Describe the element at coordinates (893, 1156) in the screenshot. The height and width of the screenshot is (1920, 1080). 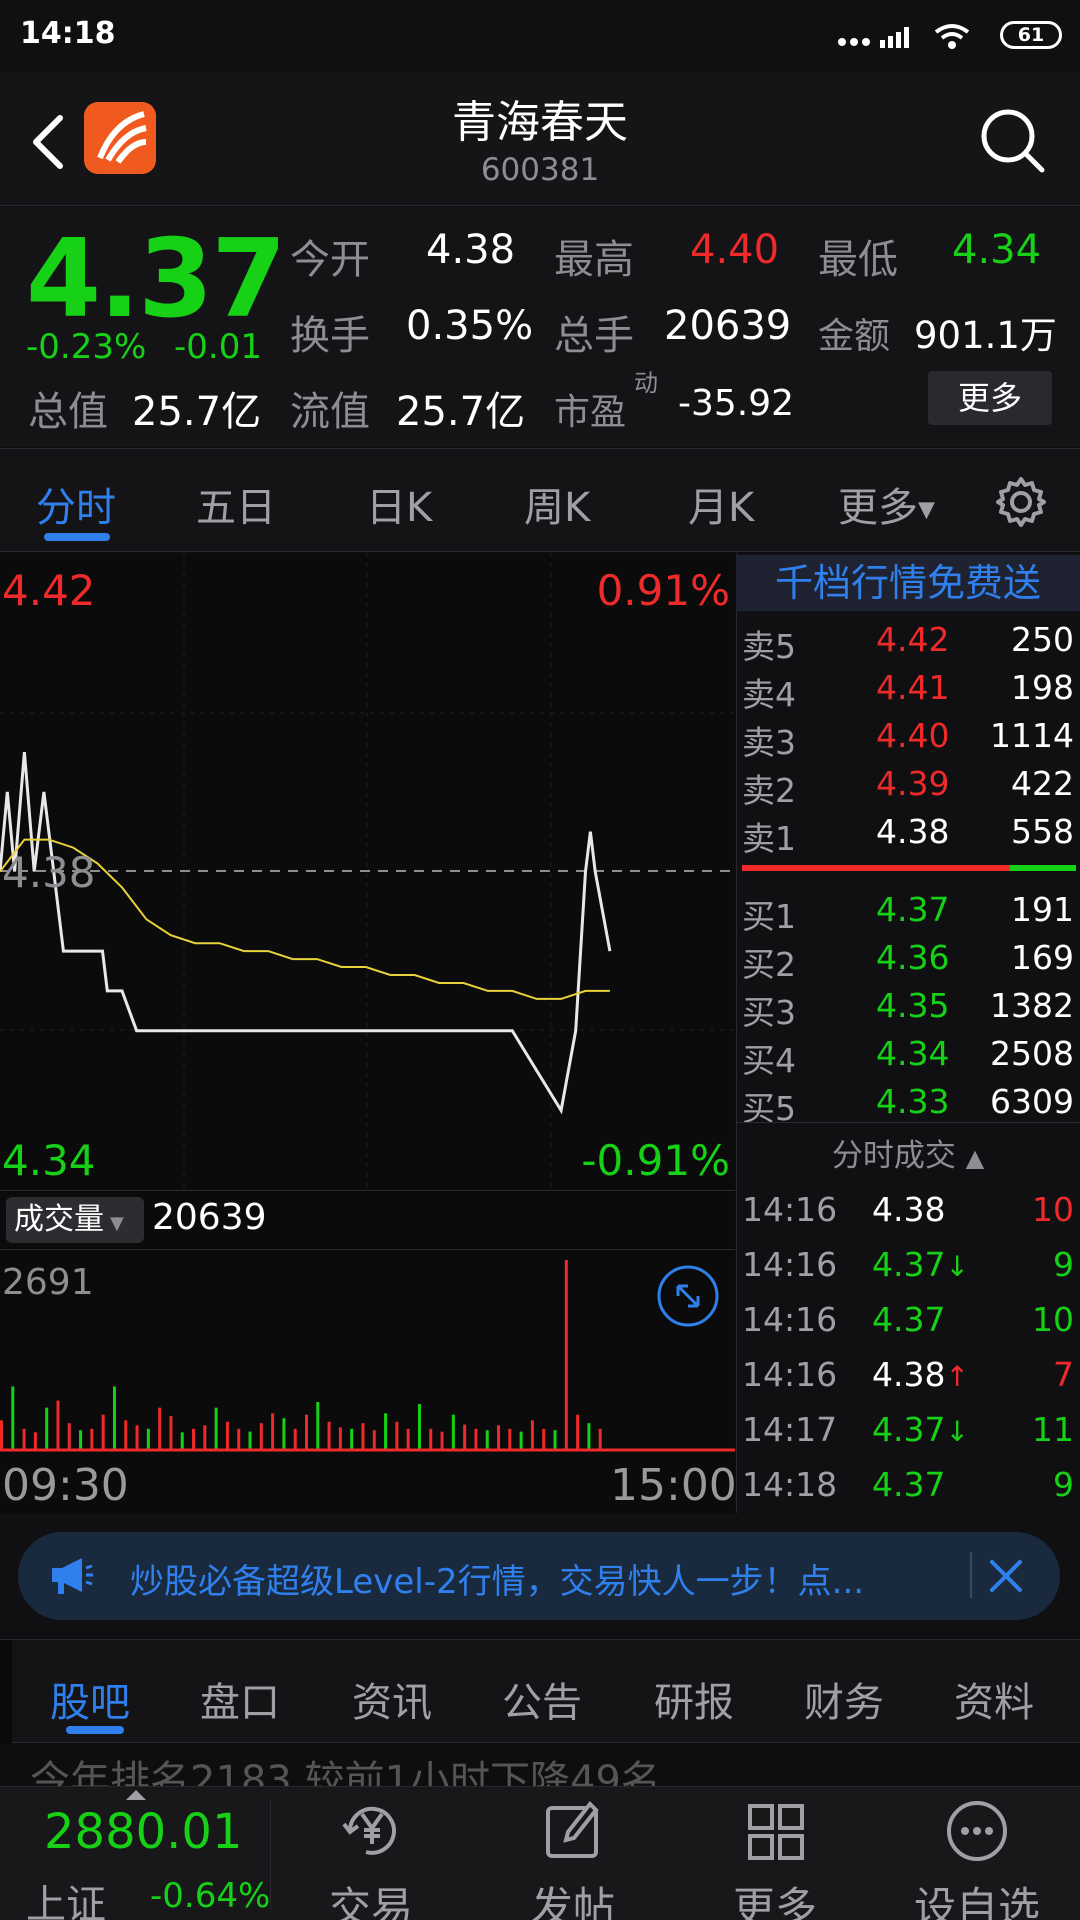
I see `trades-title: 分时成交` at that location.